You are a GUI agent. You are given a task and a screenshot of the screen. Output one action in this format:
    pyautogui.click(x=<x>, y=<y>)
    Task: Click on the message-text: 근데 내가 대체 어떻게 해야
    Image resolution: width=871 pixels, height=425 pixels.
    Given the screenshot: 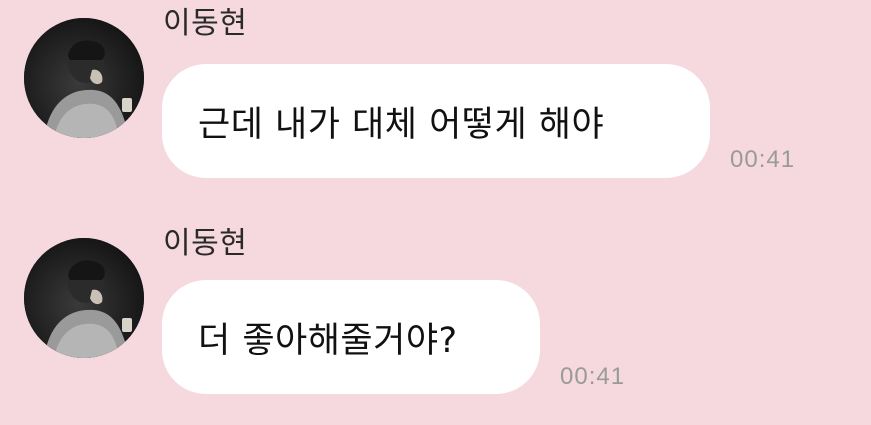 What is the action you would take?
    pyautogui.click(x=401, y=124)
    